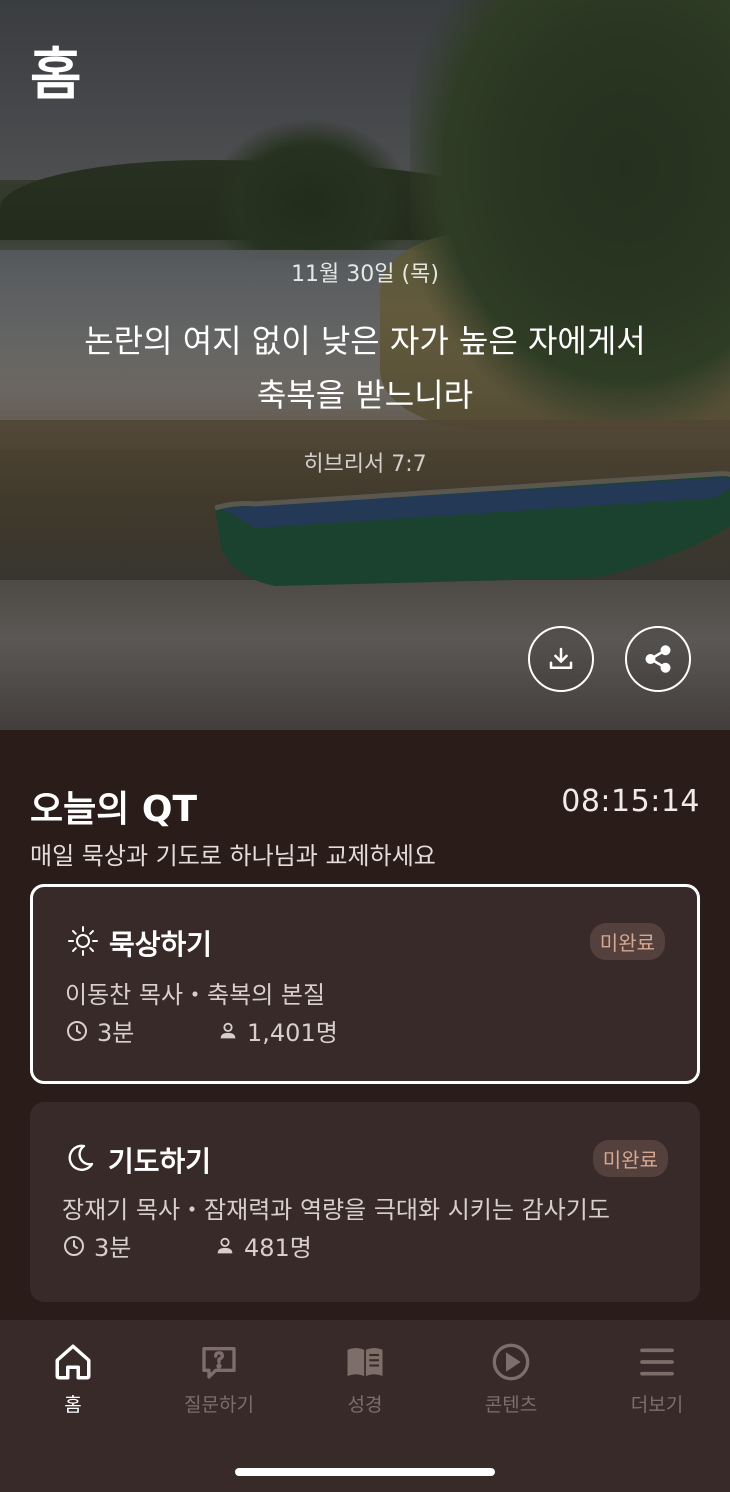  What do you see at coordinates (365, 464) in the screenshot?
I see `verse-reference: 히브리서 7:7` at bounding box center [365, 464].